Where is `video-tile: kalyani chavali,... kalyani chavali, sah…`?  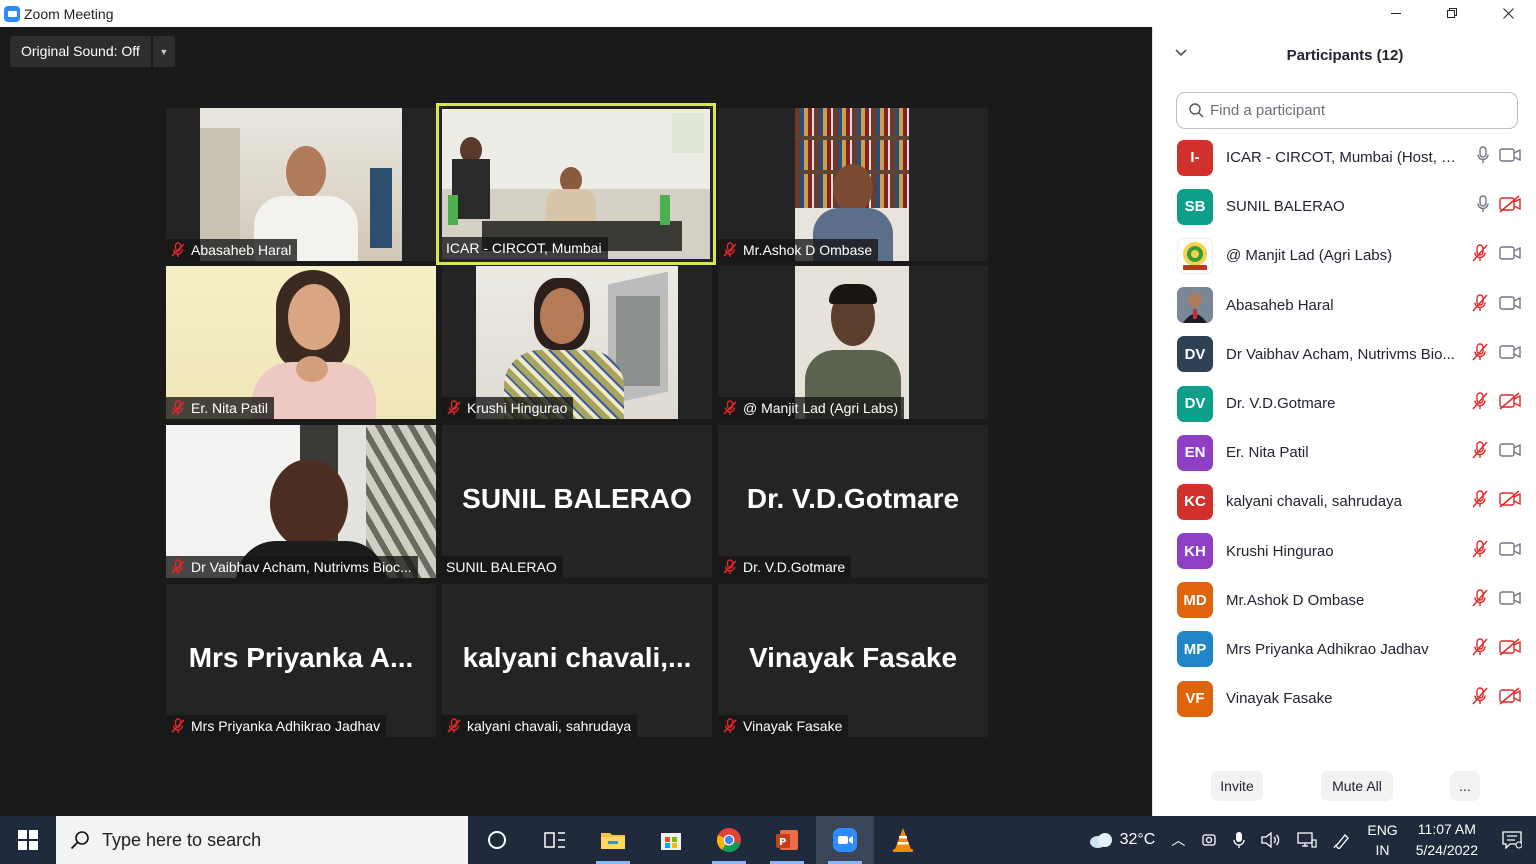
video-tile: kalyani chavali,... kalyani chavali, sah… is located at coordinates (577, 660).